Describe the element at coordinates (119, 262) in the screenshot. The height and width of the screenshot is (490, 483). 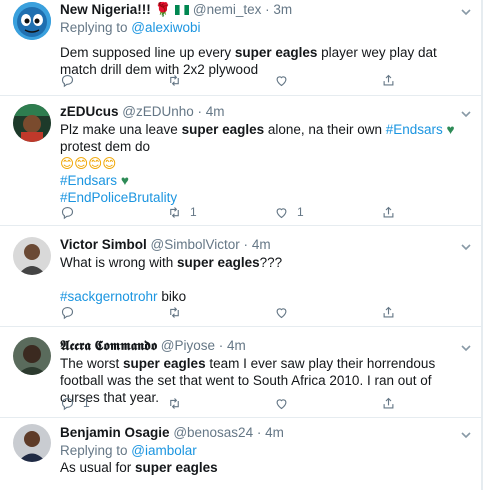
I see `tweet-text-part: What is wrong with` at that location.